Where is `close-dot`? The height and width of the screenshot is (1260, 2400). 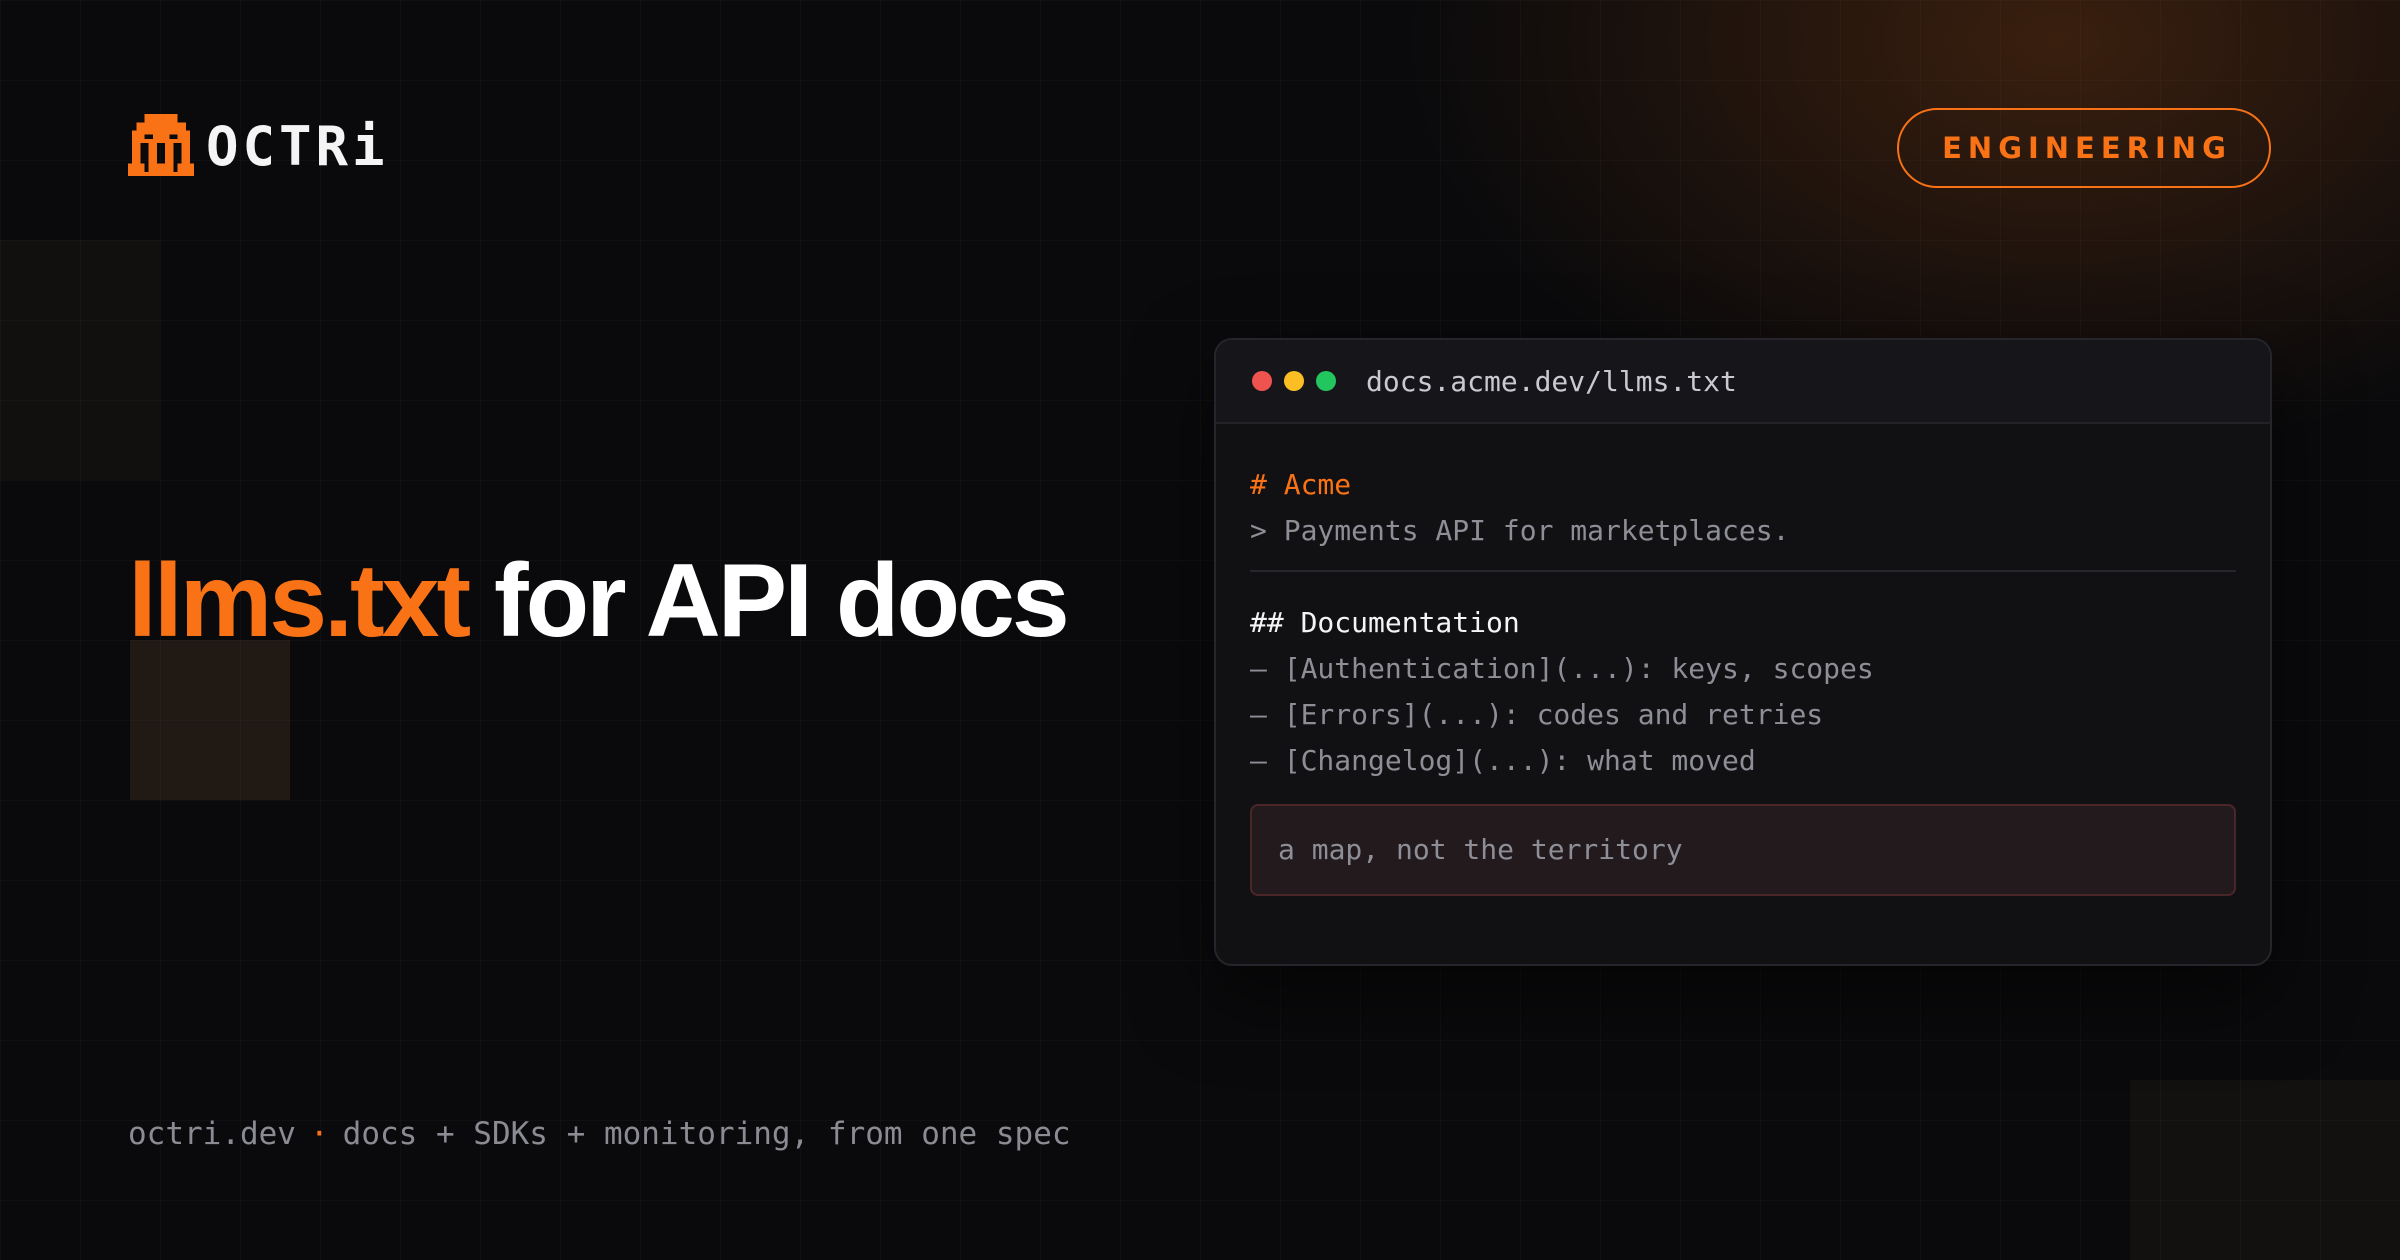 close-dot is located at coordinates (1262, 381).